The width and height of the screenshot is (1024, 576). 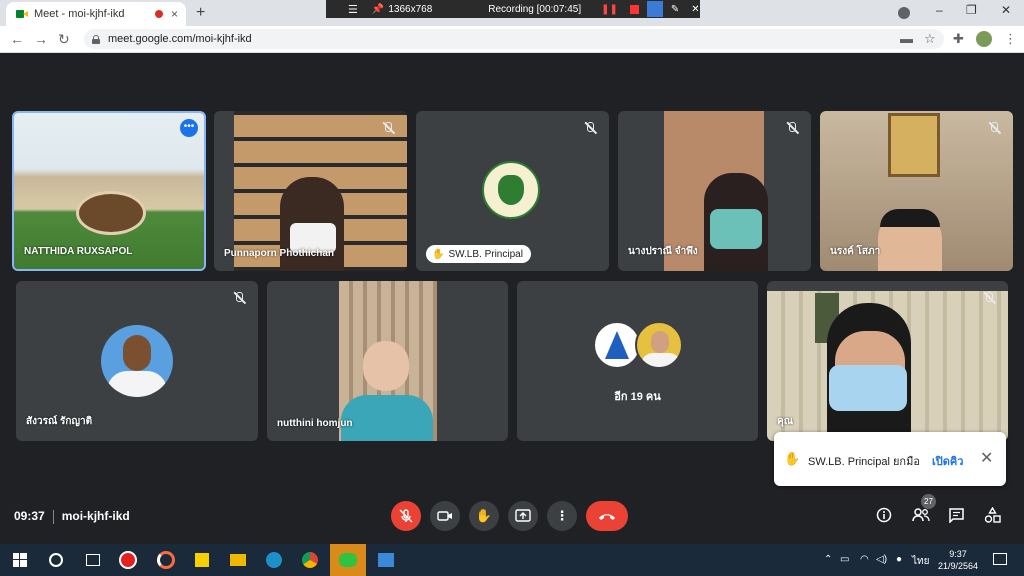 I want to click on logo-shape, so click(x=617, y=345).